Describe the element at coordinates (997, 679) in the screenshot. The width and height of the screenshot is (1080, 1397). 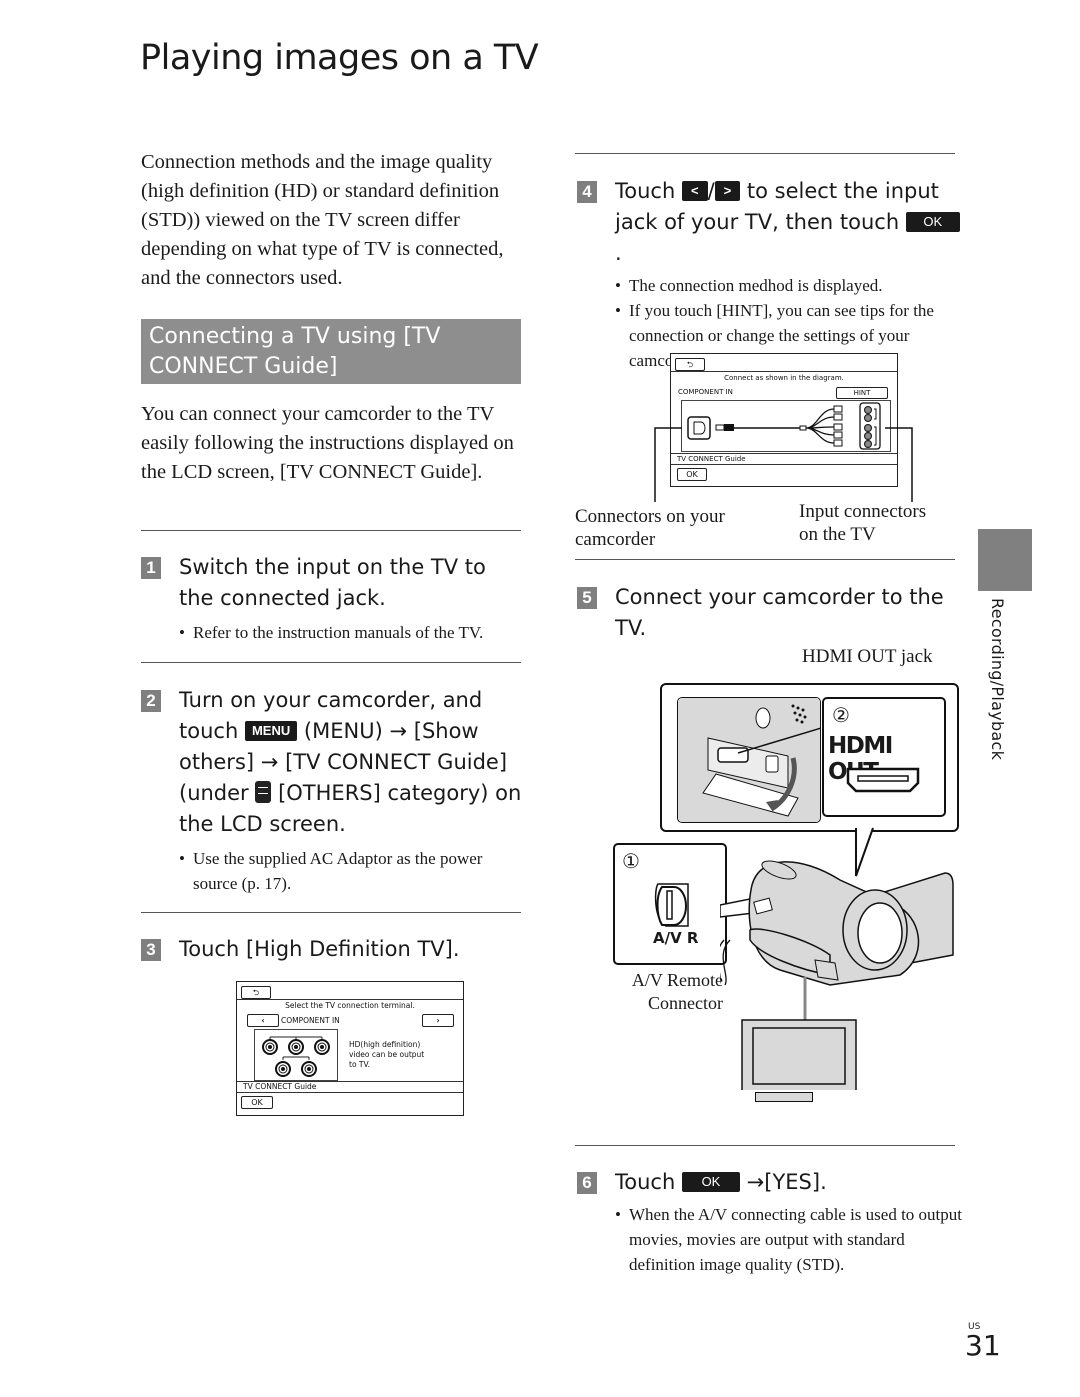
I see `section-side-label: Recording/Playback` at that location.